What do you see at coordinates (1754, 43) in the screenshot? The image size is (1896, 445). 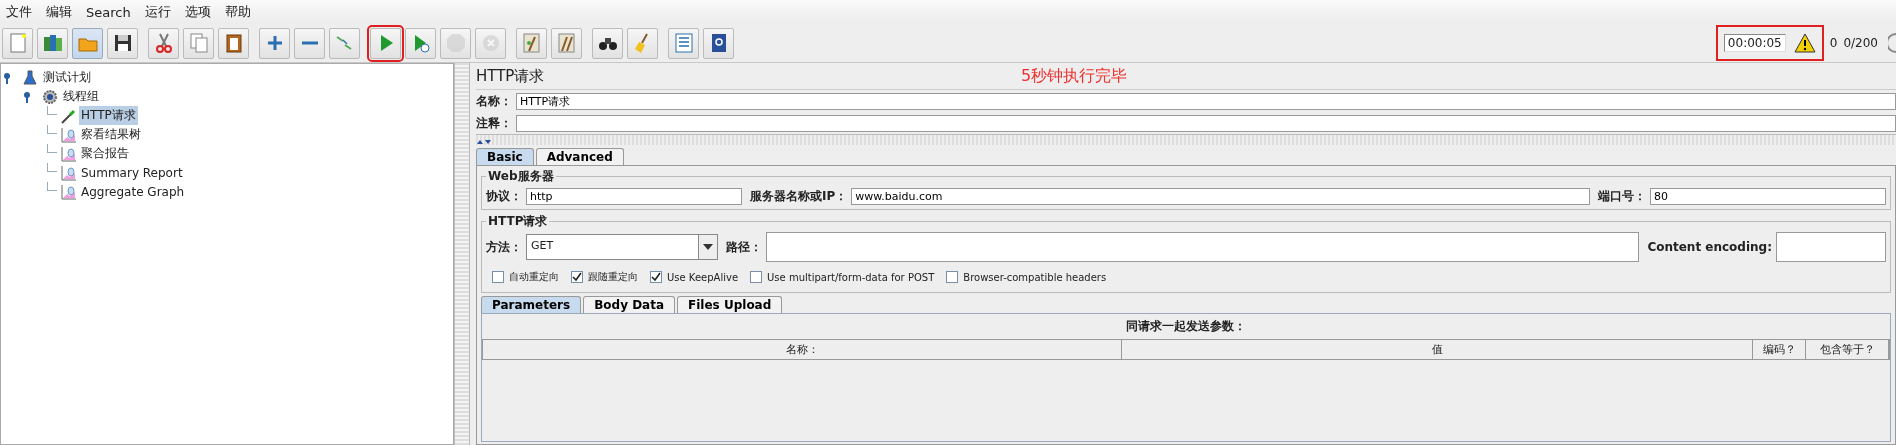 I see `elapsed-time: 00:00:05` at bounding box center [1754, 43].